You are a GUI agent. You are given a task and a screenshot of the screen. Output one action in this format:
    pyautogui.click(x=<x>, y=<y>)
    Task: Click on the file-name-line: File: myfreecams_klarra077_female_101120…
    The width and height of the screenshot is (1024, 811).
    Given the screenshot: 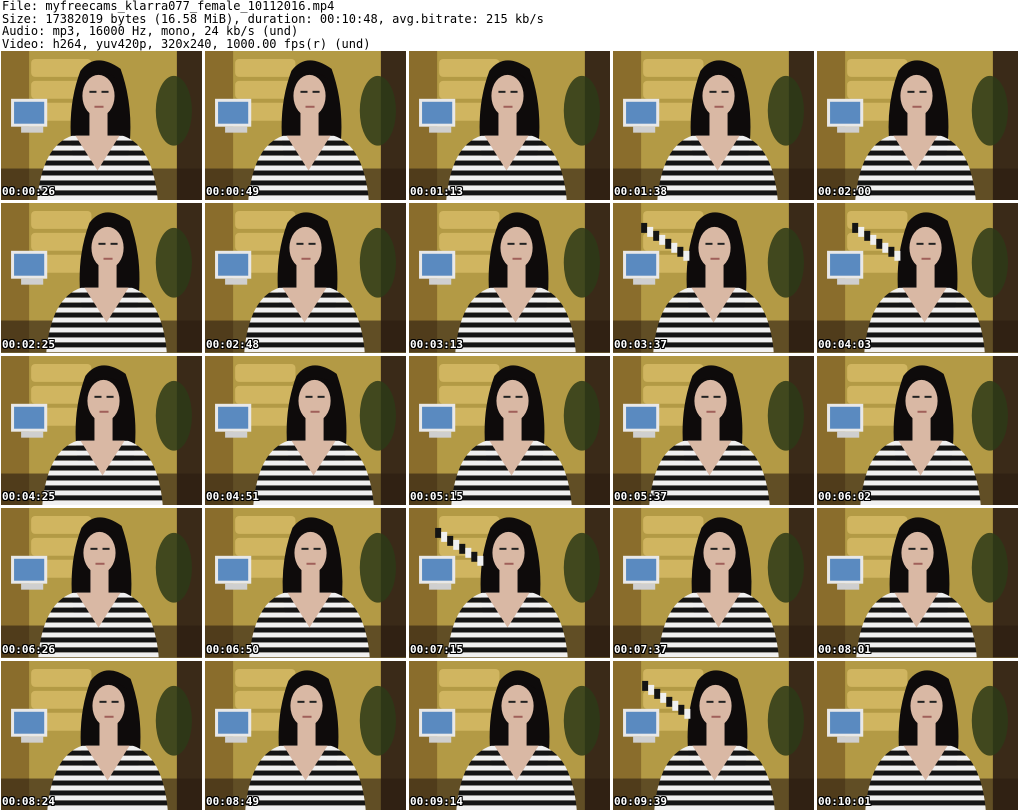 What is the action you would take?
    pyautogui.click(x=168, y=6)
    